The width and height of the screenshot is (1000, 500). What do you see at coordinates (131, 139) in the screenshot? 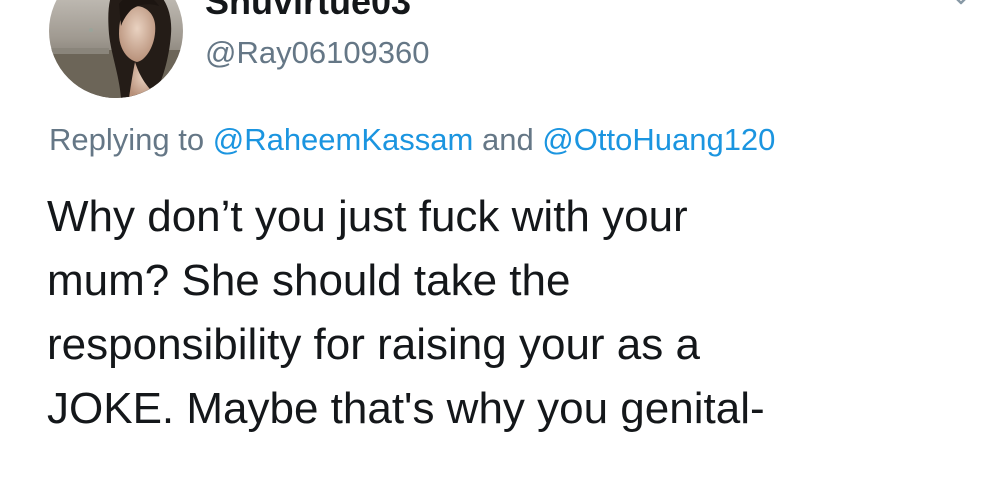
I see `replying-to-label: Replying to` at bounding box center [131, 139].